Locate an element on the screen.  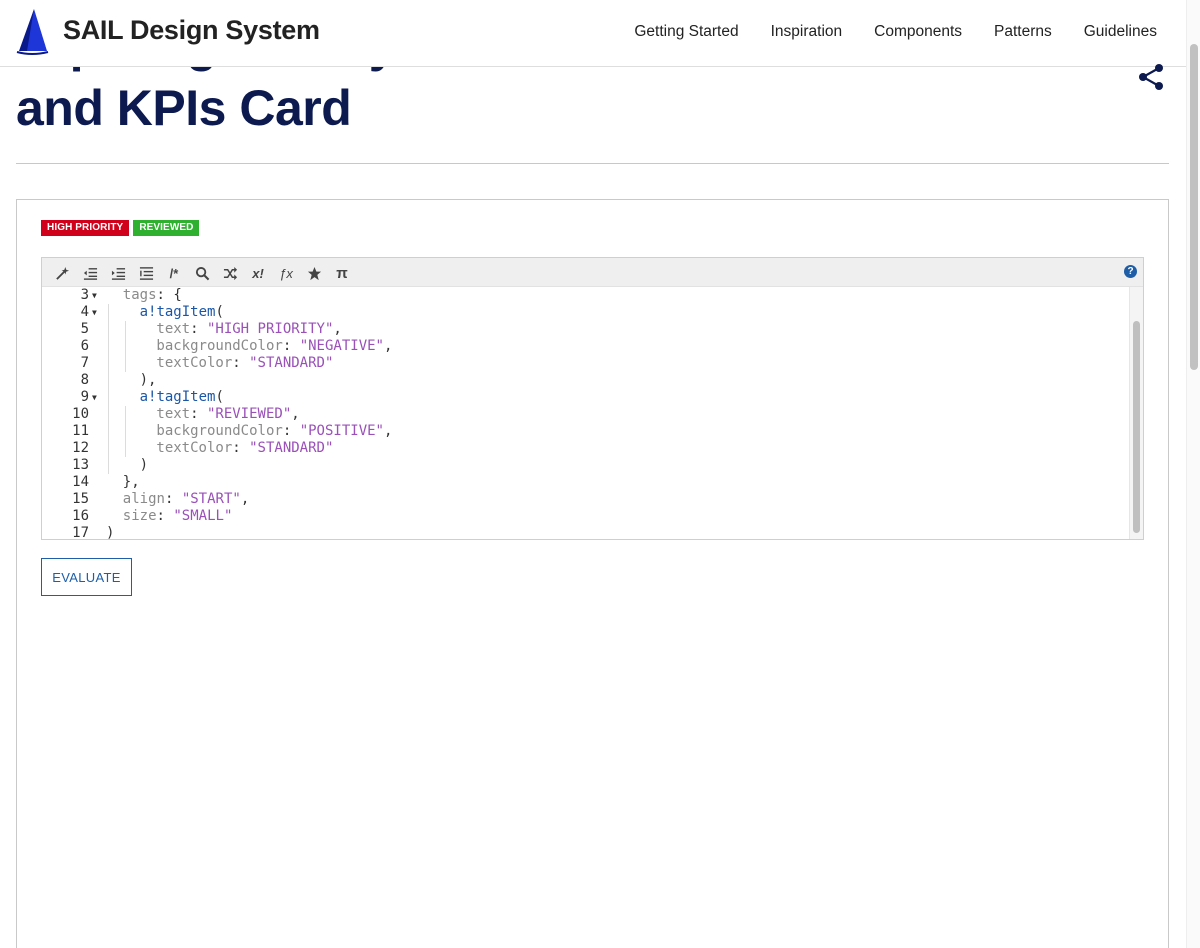
format-icon is located at coordinates (146, 273).